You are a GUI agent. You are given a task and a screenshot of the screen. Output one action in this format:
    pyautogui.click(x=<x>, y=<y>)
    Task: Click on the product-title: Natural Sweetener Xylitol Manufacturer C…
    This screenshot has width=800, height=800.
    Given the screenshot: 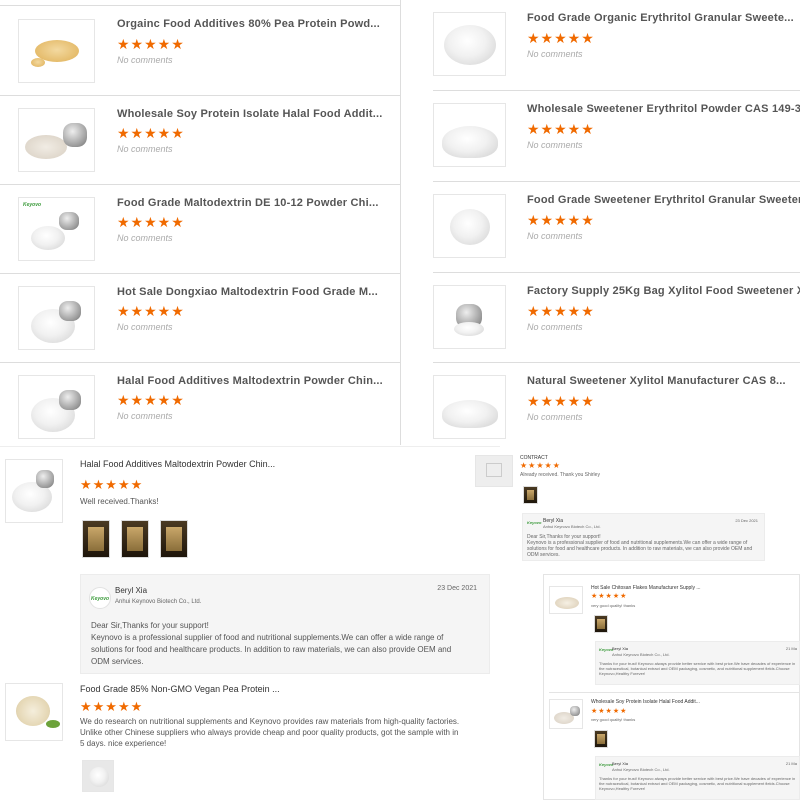 What is the action you would take?
    pyautogui.click(x=656, y=381)
    